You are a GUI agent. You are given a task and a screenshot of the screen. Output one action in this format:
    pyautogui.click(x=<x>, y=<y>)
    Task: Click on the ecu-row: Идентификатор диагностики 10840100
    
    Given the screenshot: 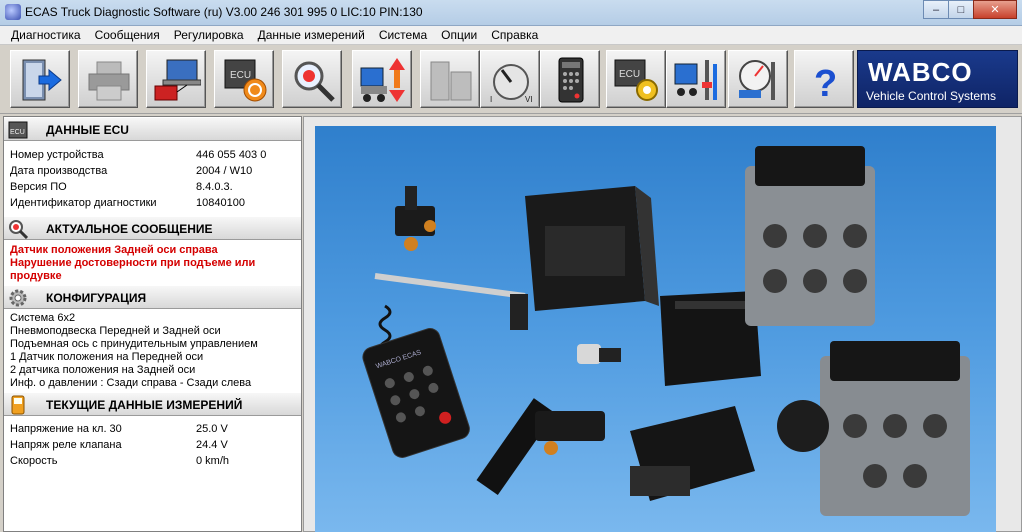 What is the action you would take?
    pyautogui.click(x=152, y=203)
    